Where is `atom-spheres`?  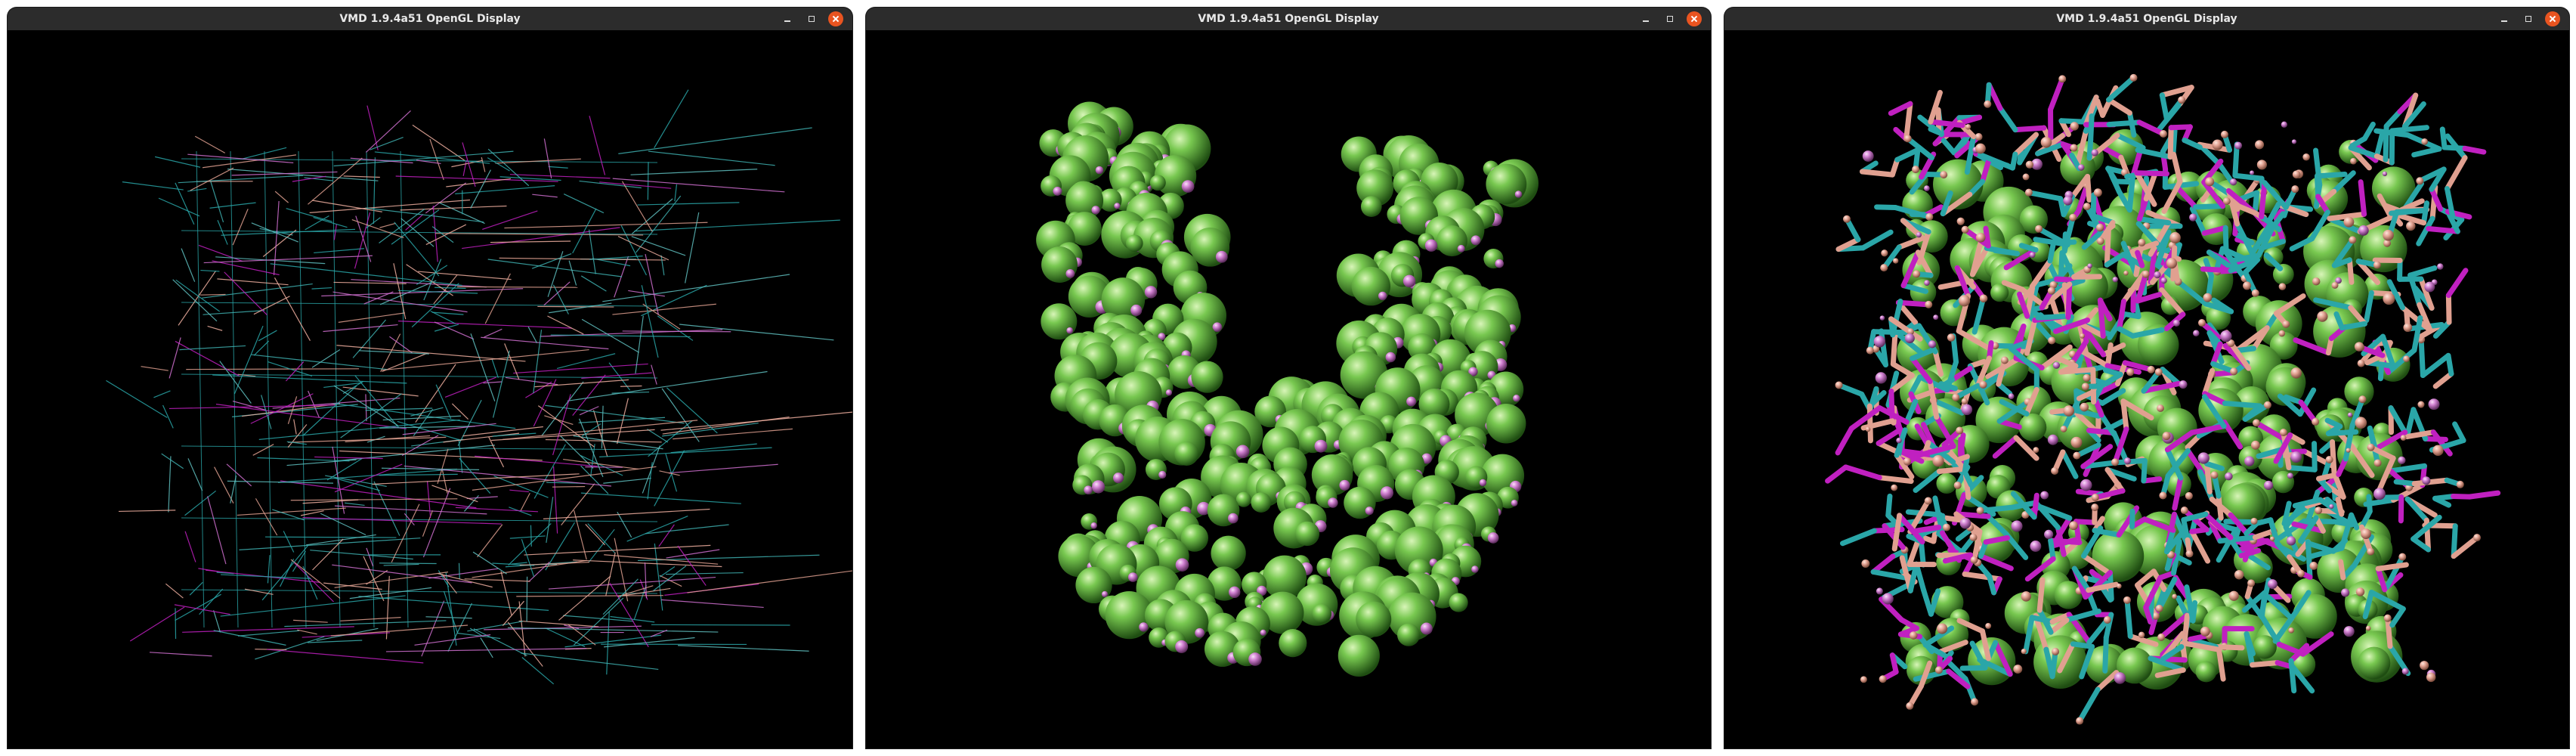
atom-spheres is located at coordinates (1287, 389).